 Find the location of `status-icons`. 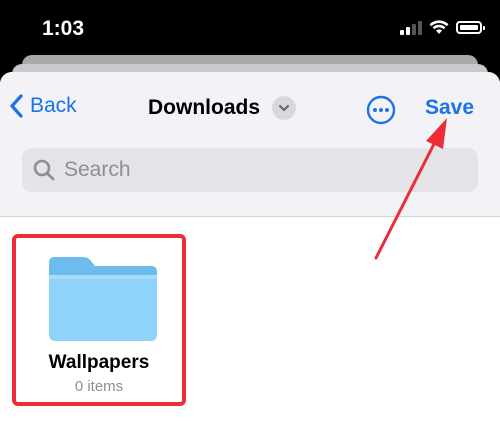

status-icons is located at coordinates (442, 27).